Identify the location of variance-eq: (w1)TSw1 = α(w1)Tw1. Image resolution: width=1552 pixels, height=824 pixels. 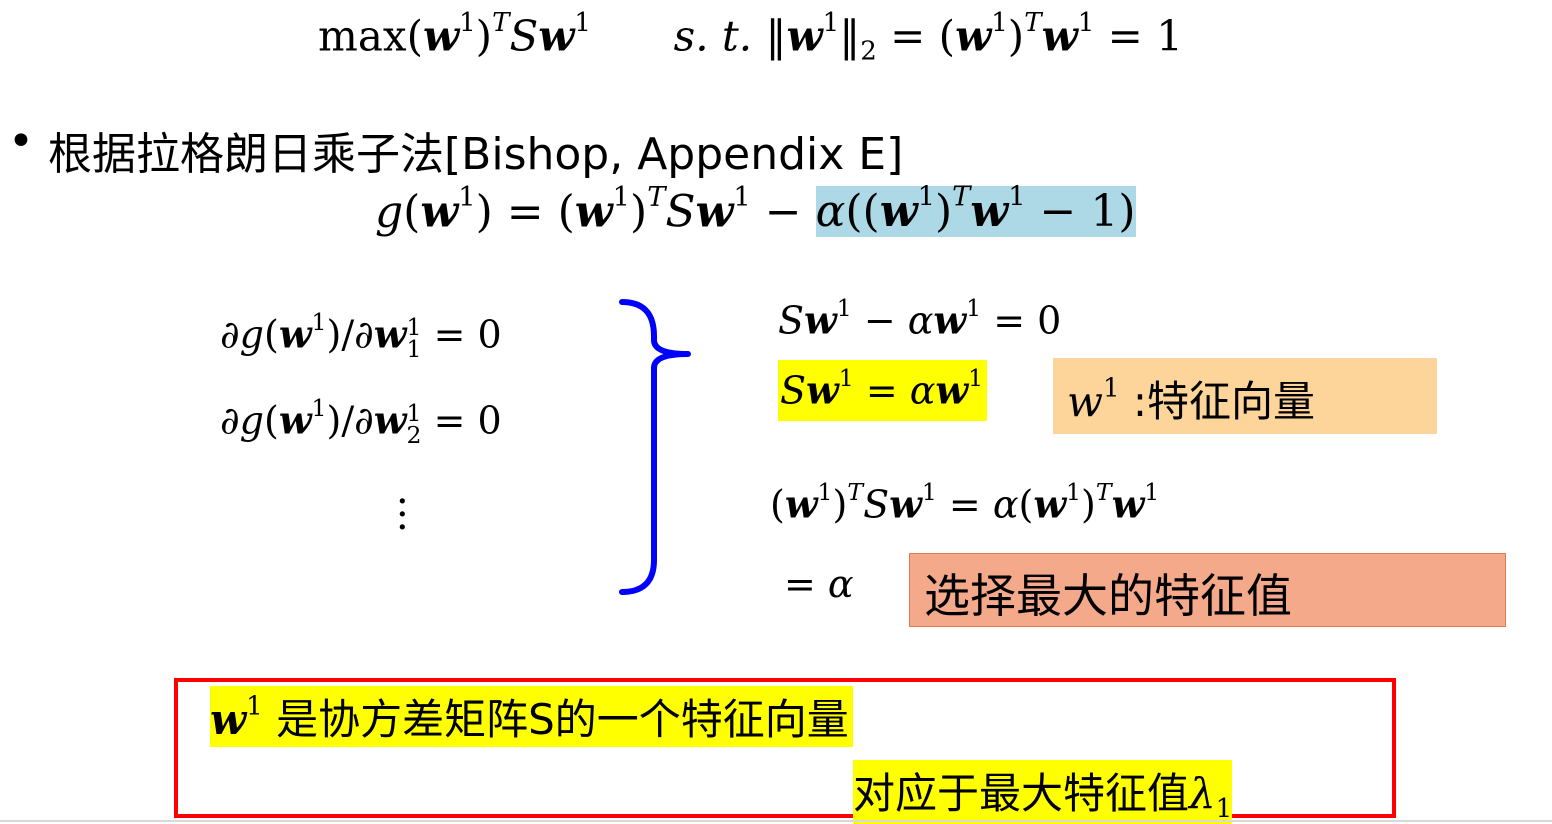
(965, 502).